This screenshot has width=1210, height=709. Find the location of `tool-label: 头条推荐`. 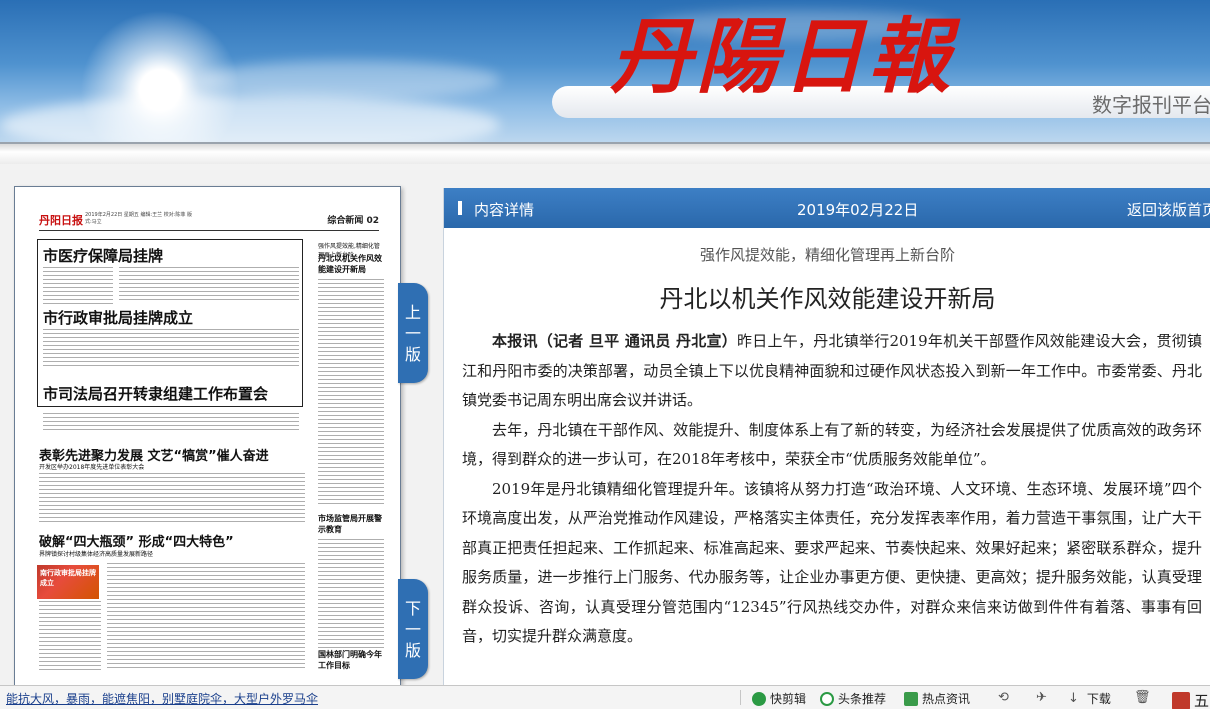

tool-label: 头条推荐 is located at coordinates (862, 699).